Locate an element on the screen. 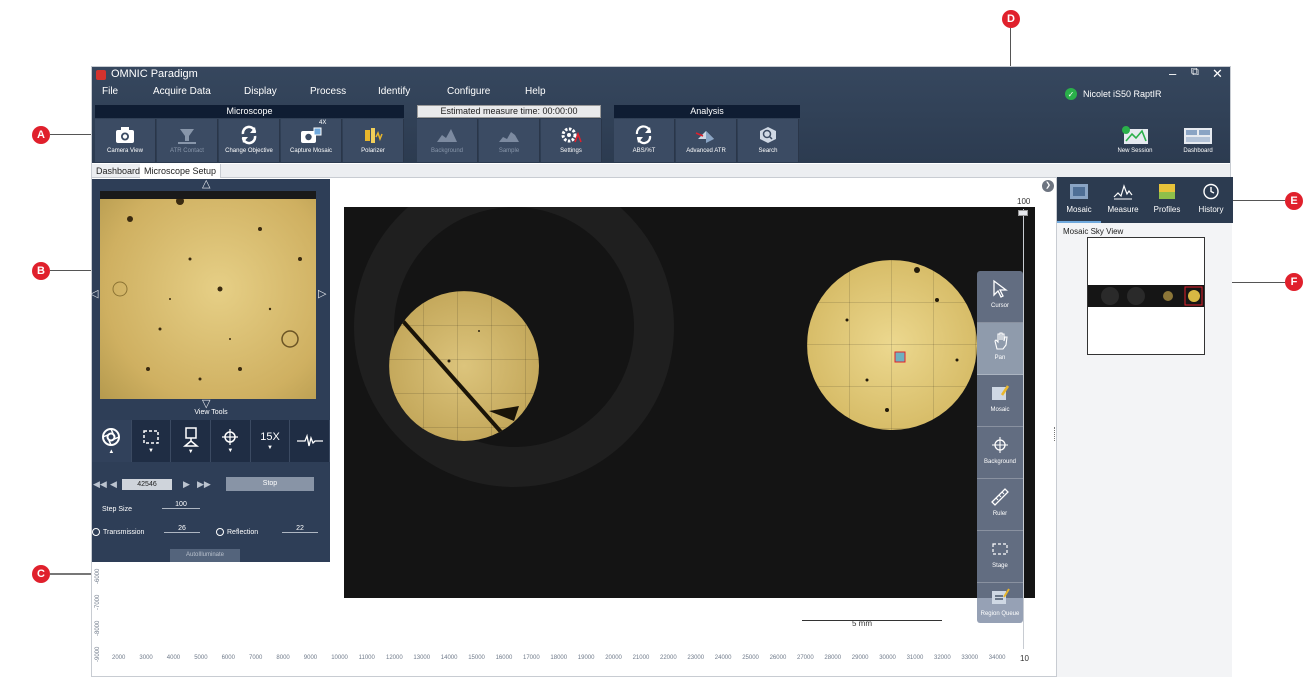 Image resolution: width=1304 pixels, height=677 pixels. autoilluminate-button: AutoIlluminate is located at coordinates (205, 555).